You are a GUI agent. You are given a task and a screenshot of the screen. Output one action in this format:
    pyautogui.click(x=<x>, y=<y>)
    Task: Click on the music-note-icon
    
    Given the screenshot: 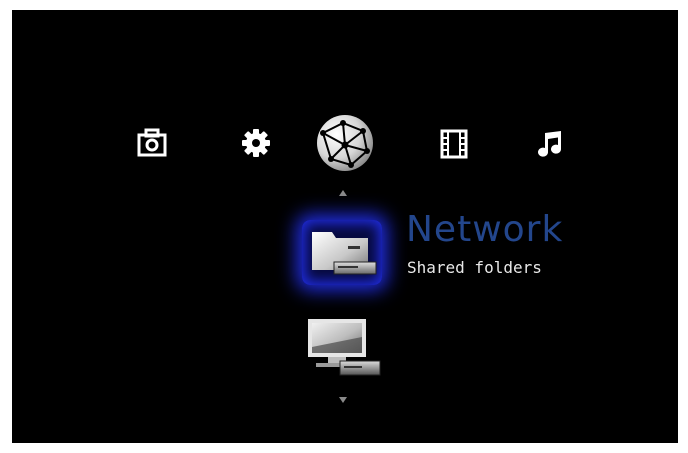 What is the action you would take?
    pyautogui.click(x=550, y=144)
    